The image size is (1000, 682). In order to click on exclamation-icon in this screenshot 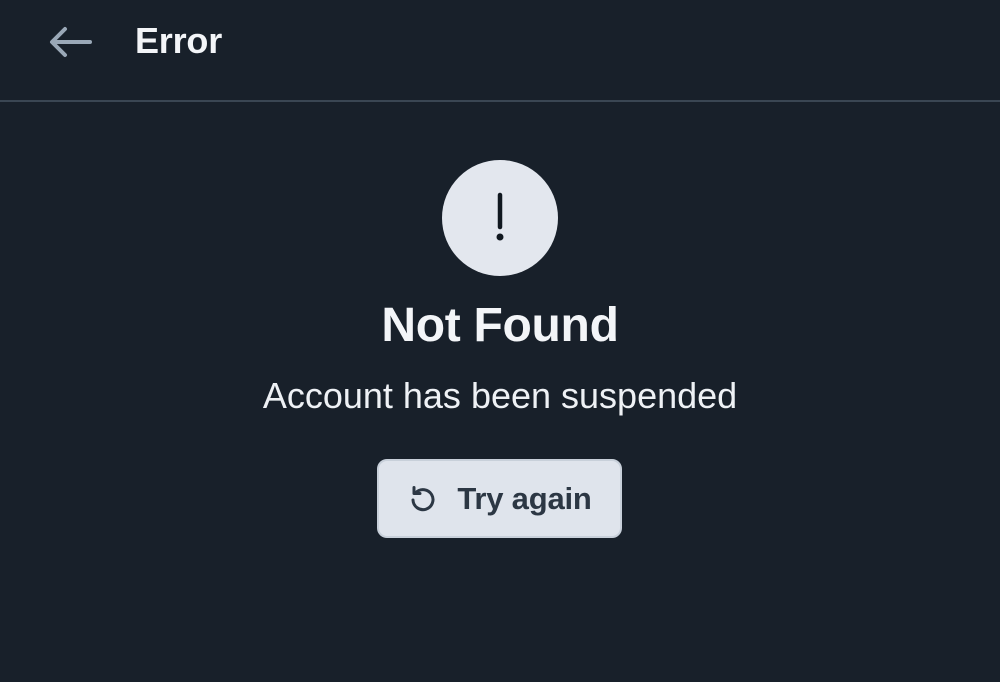, I will do `click(500, 216)`.